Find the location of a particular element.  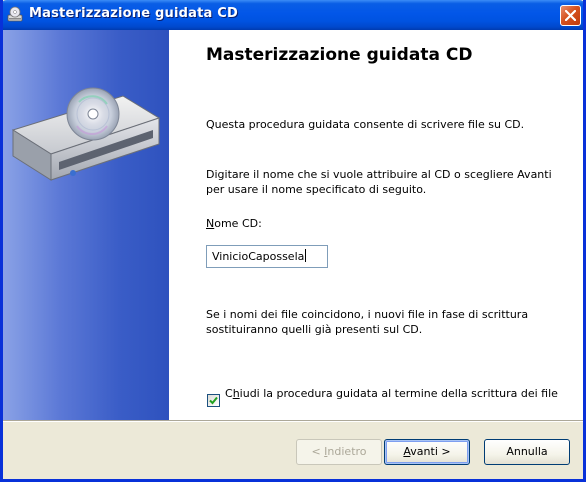

text-caret is located at coordinates (306, 255).